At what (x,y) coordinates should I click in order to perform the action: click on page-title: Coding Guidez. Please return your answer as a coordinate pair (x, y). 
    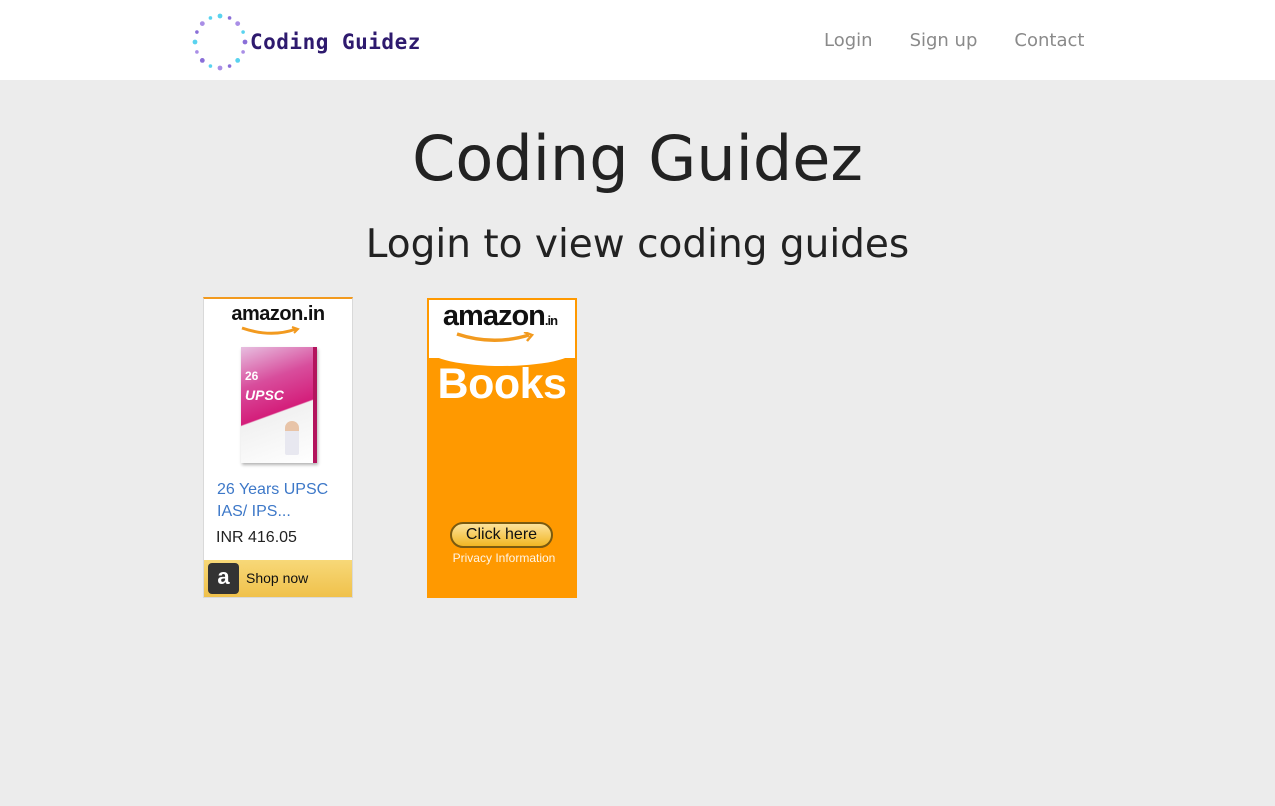
    Looking at the image, I should click on (637, 158).